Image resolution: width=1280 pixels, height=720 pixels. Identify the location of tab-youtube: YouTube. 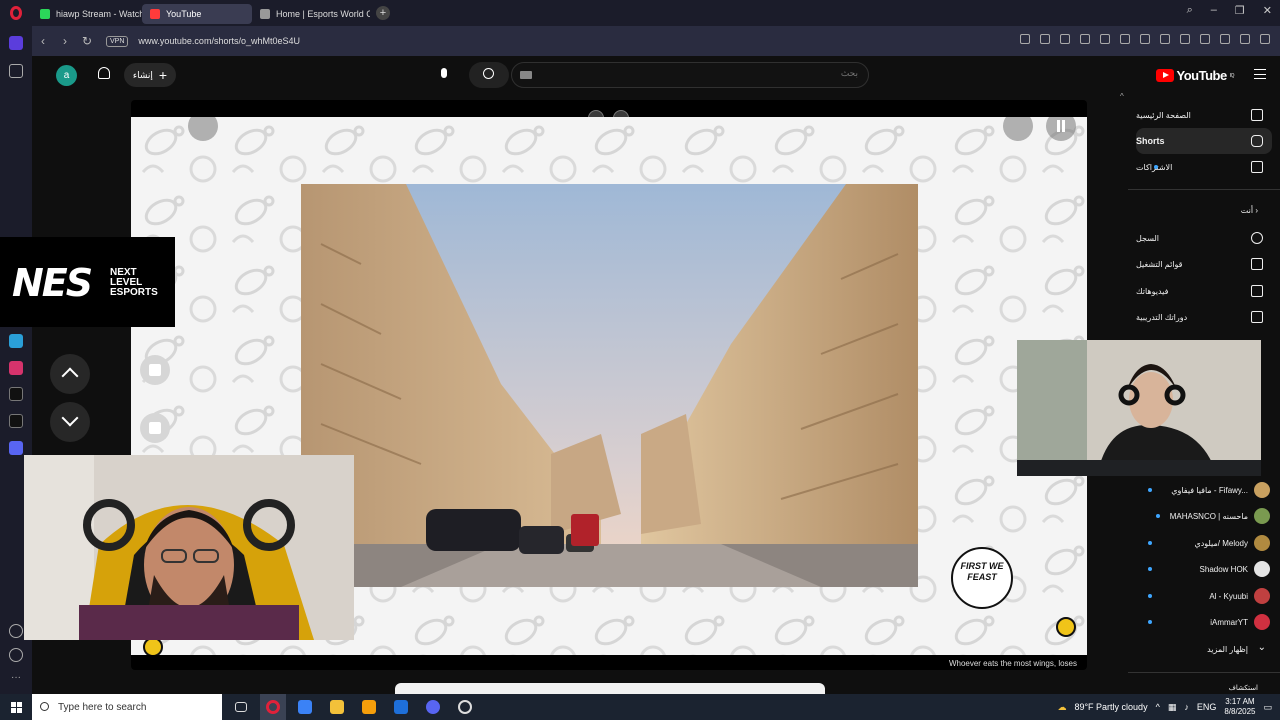
(197, 14).